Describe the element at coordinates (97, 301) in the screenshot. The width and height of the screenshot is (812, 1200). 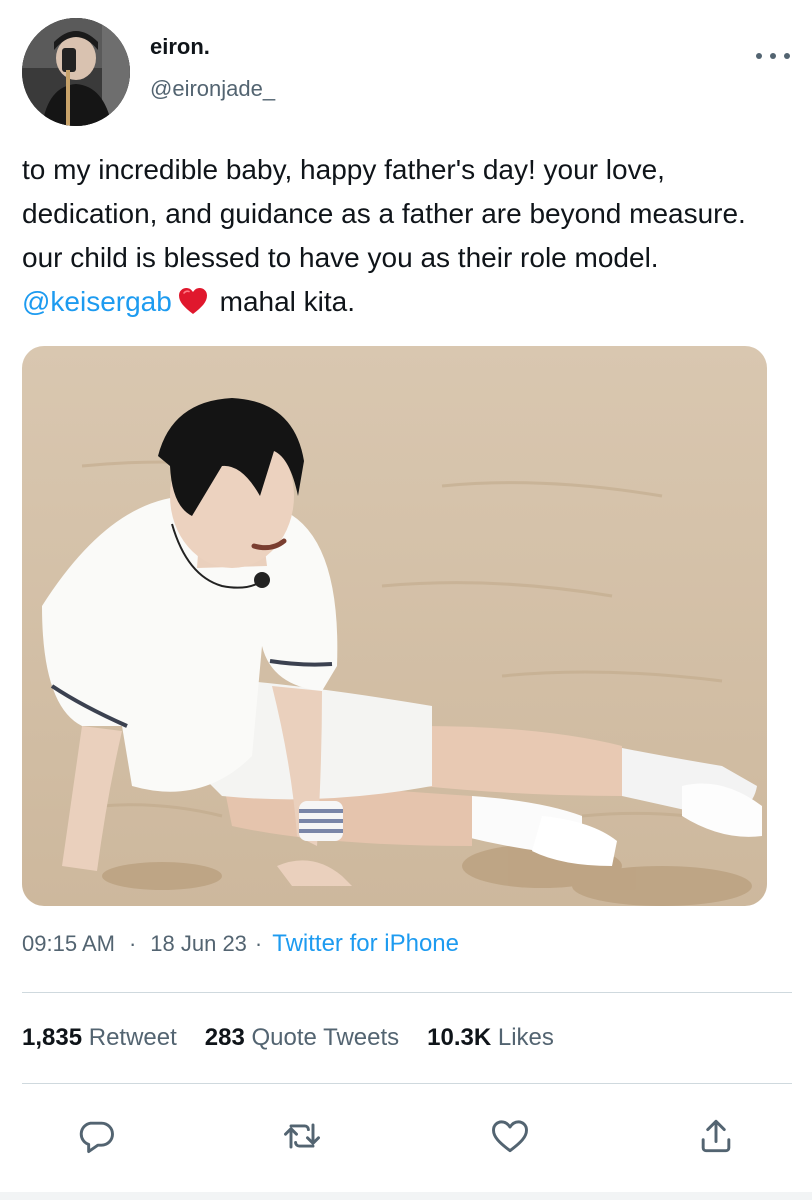
I see `mention-link: @keisergab` at that location.